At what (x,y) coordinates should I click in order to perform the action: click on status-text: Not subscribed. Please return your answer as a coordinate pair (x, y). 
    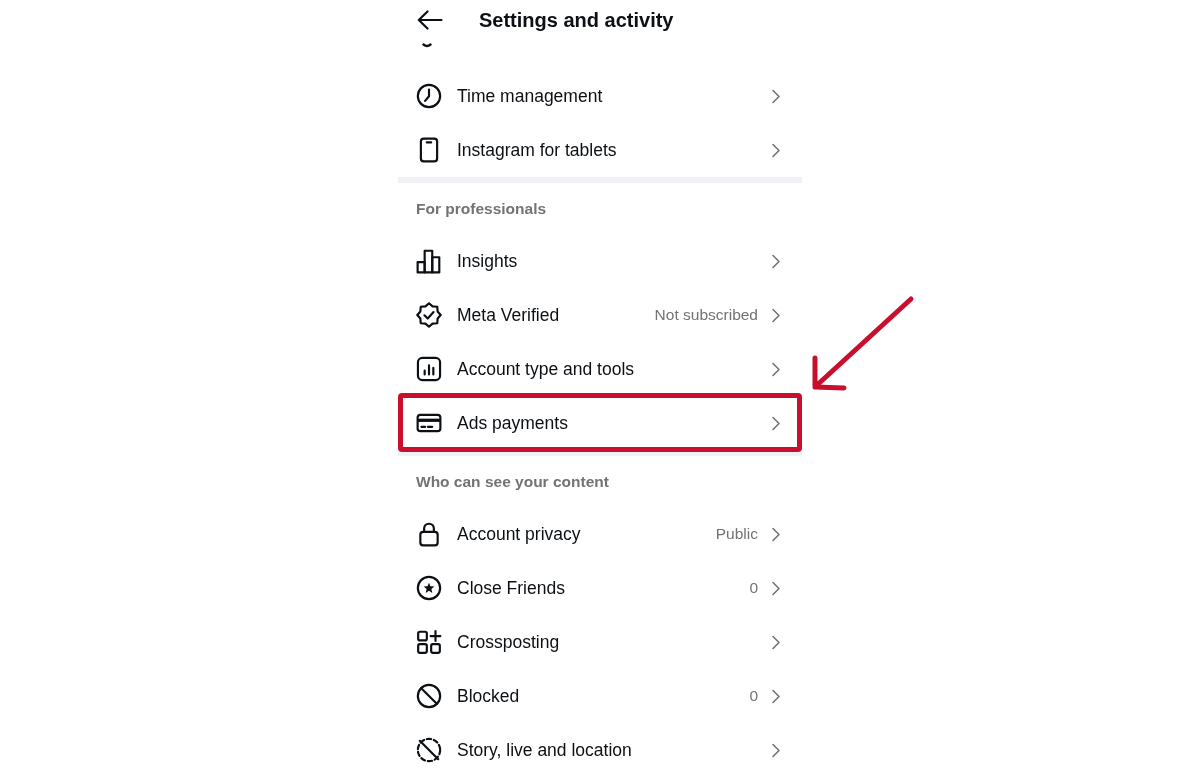
    Looking at the image, I should click on (706, 315).